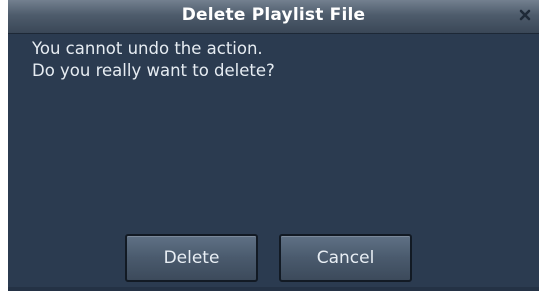 Image resolution: width=539 pixels, height=291 pixels. What do you see at coordinates (345, 258) in the screenshot?
I see `cancel-button: Cancel` at bounding box center [345, 258].